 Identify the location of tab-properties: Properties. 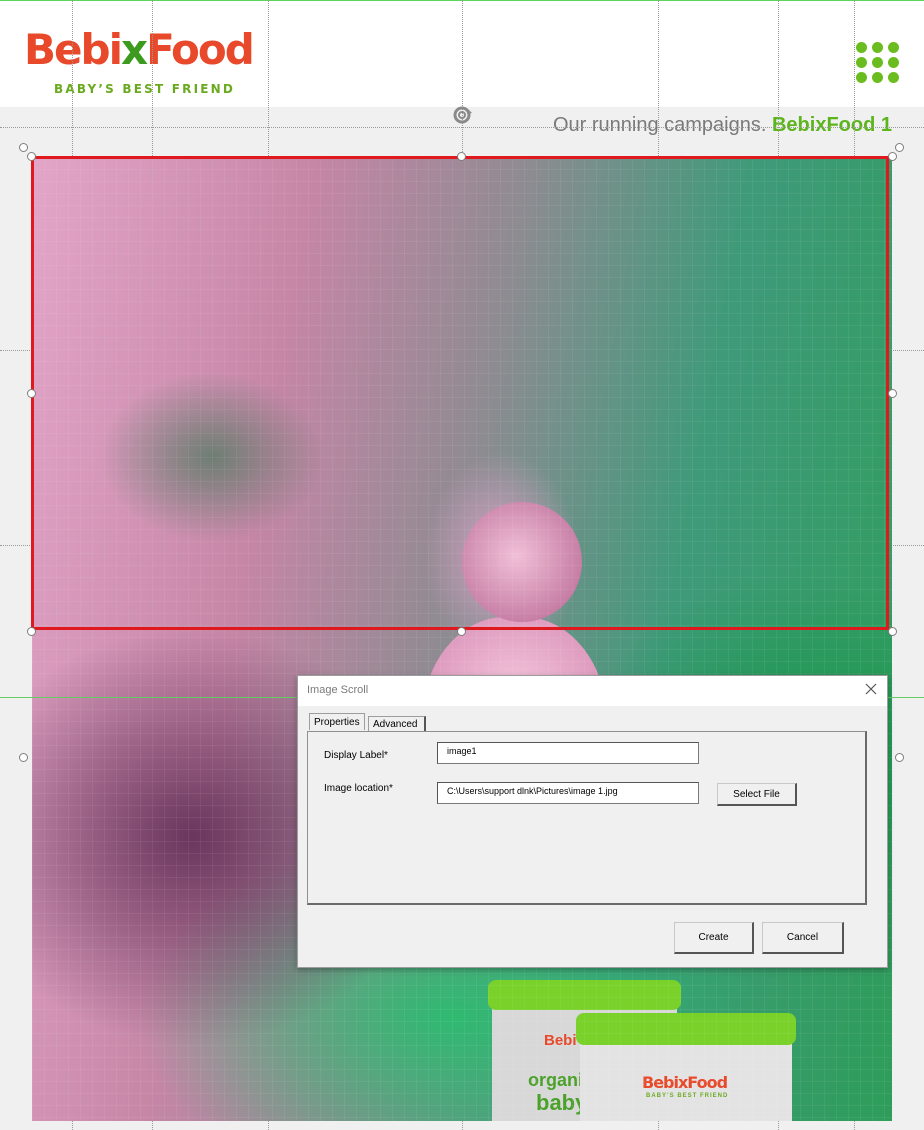
(337, 721).